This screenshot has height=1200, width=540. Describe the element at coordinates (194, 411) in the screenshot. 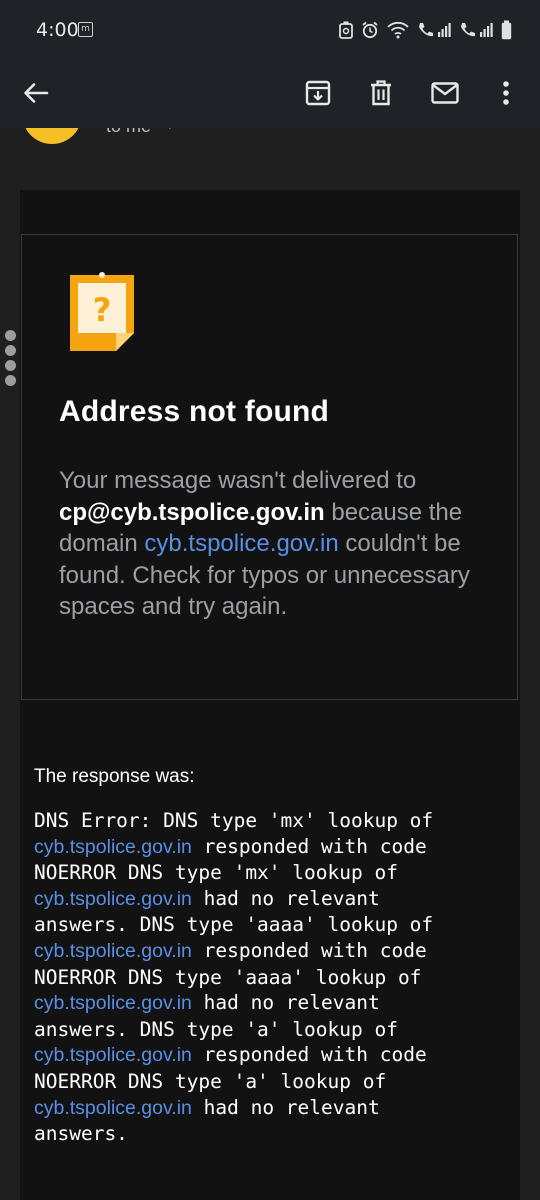

I see `card-title: Address not found` at that location.